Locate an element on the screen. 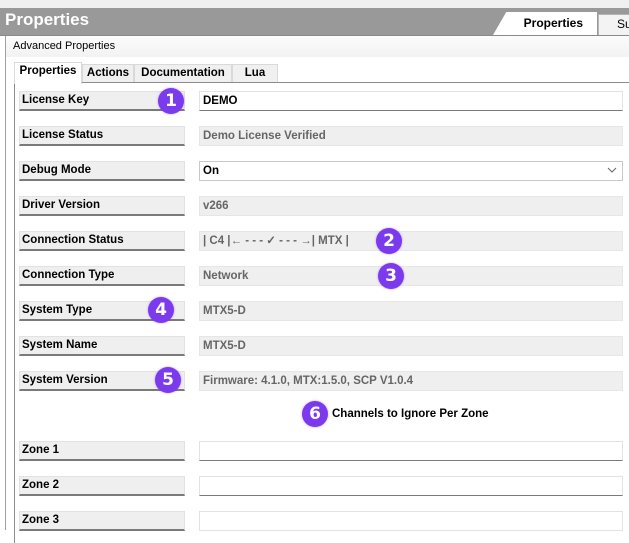 This screenshot has height=543, width=629. advanced-properties-label: Advanced Properties is located at coordinates (64, 46).